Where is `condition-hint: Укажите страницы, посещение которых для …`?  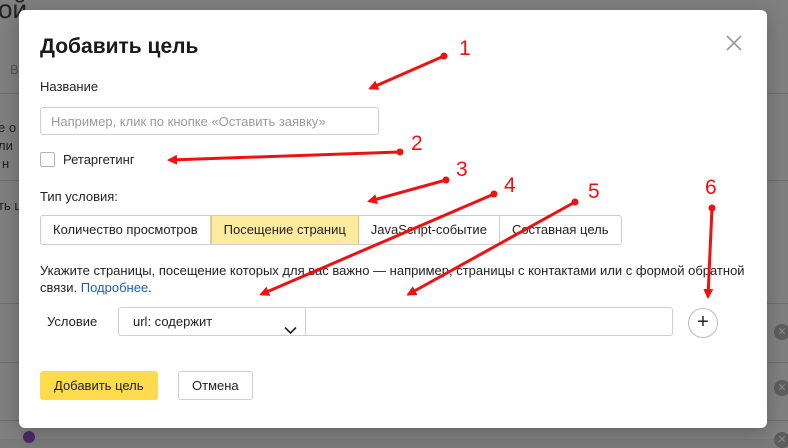 condition-hint: Укажите страницы, посещение которых для … is located at coordinates (395, 279).